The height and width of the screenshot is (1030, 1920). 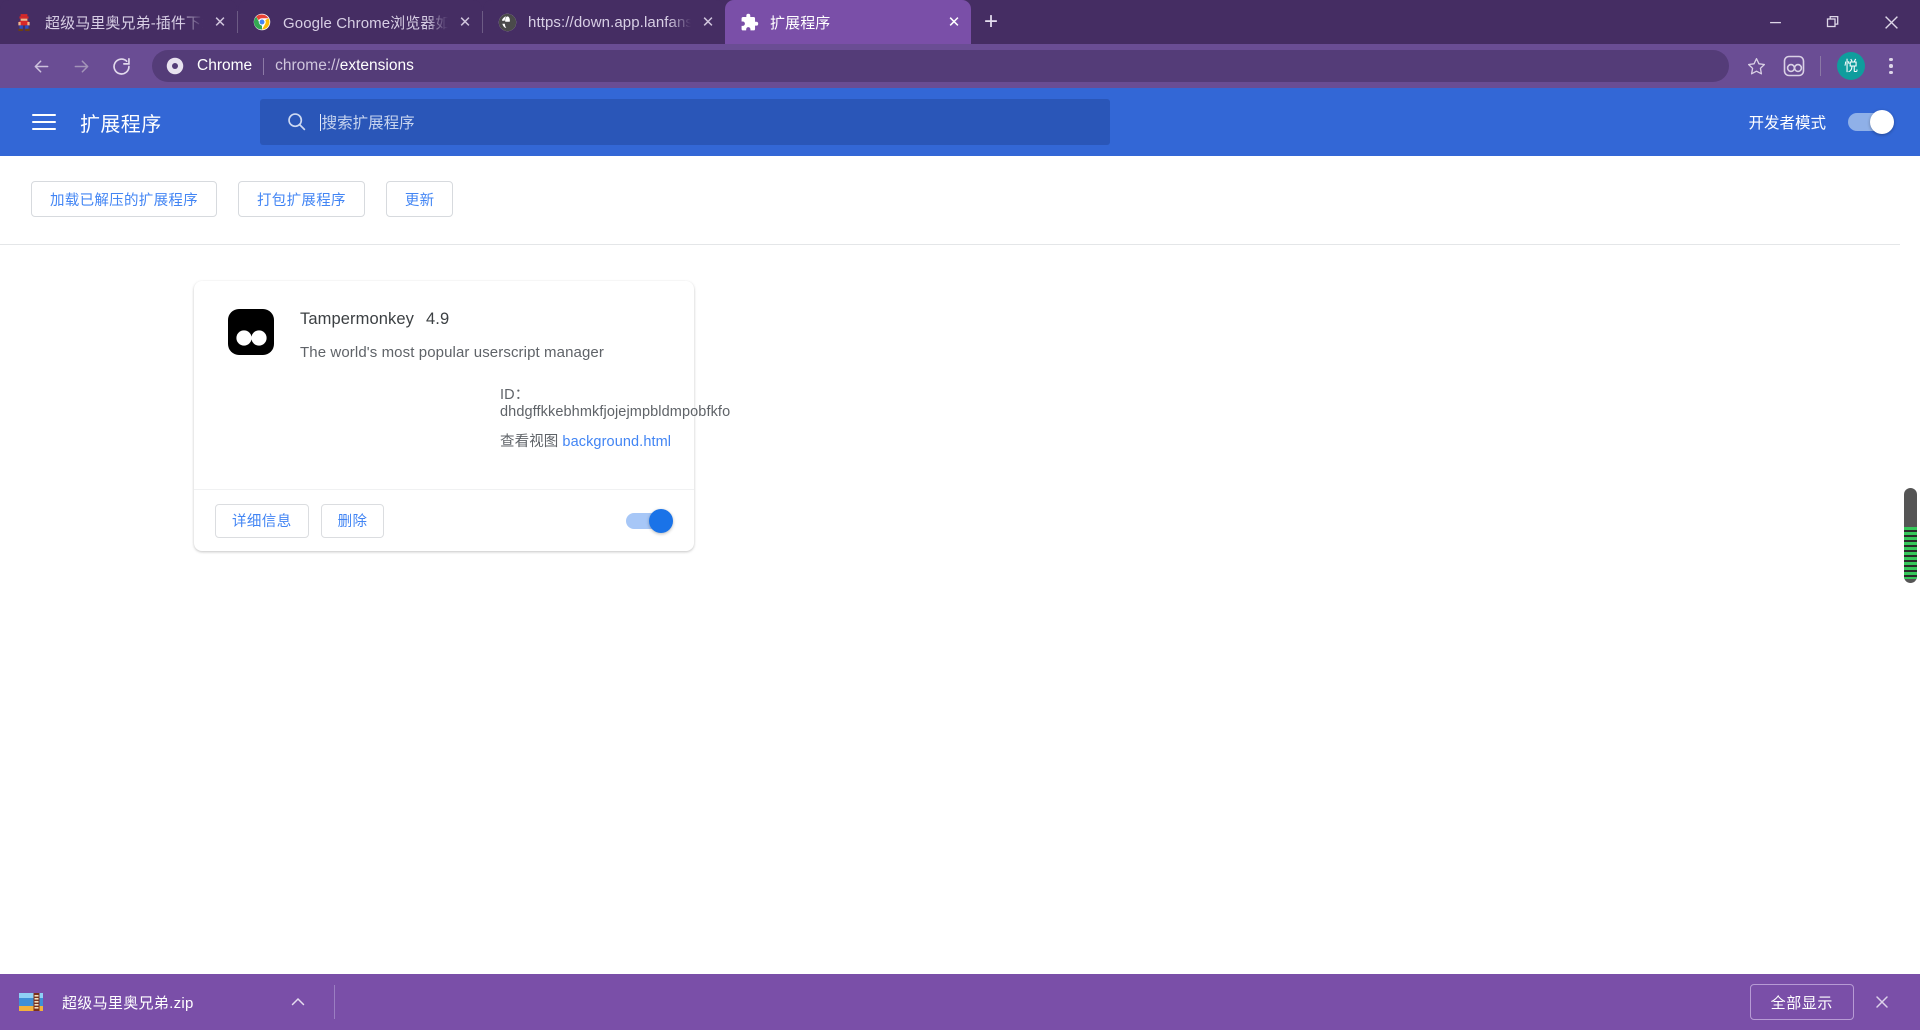 What do you see at coordinates (1787, 123) in the screenshot?
I see `developer-mode-label: 开发者模式` at bounding box center [1787, 123].